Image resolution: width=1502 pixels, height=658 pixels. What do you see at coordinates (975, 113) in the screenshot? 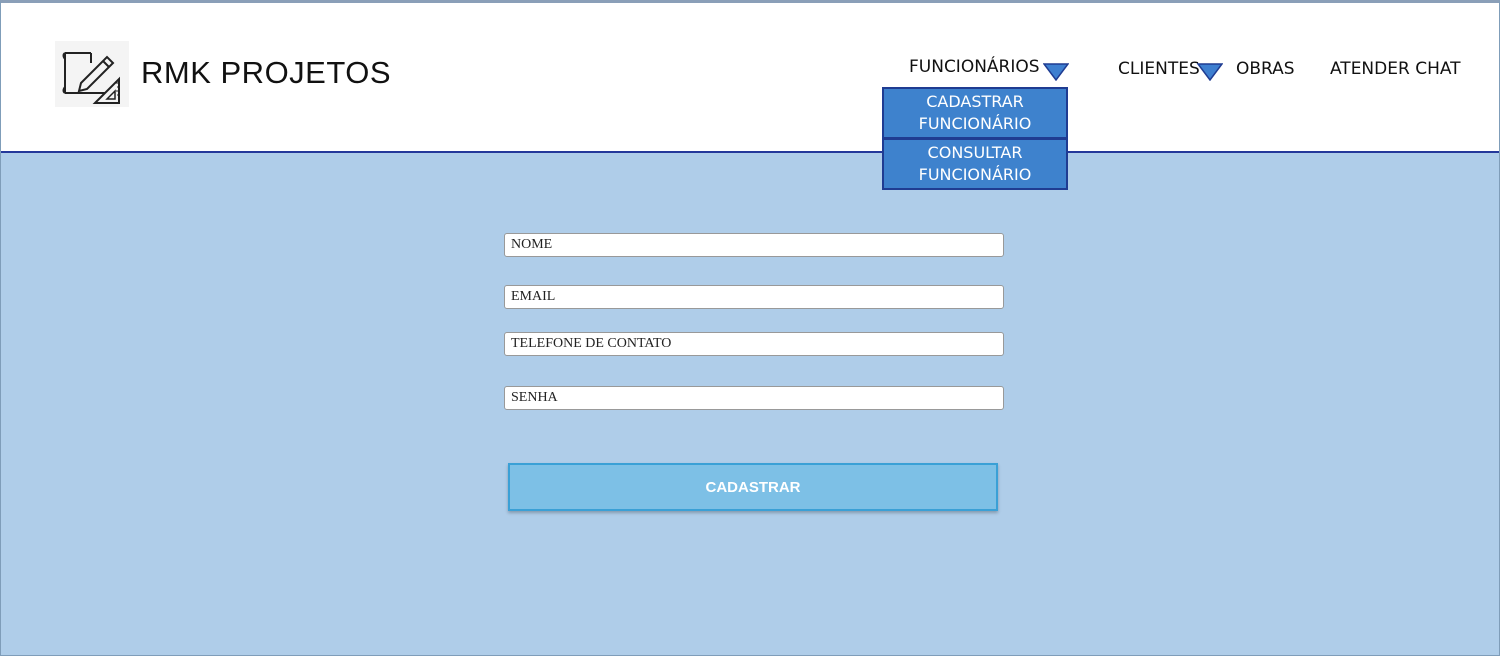
I see `menu-item-cadastrar-funcionario: CADASTRAR FUNCIONÁRIO` at bounding box center [975, 113].